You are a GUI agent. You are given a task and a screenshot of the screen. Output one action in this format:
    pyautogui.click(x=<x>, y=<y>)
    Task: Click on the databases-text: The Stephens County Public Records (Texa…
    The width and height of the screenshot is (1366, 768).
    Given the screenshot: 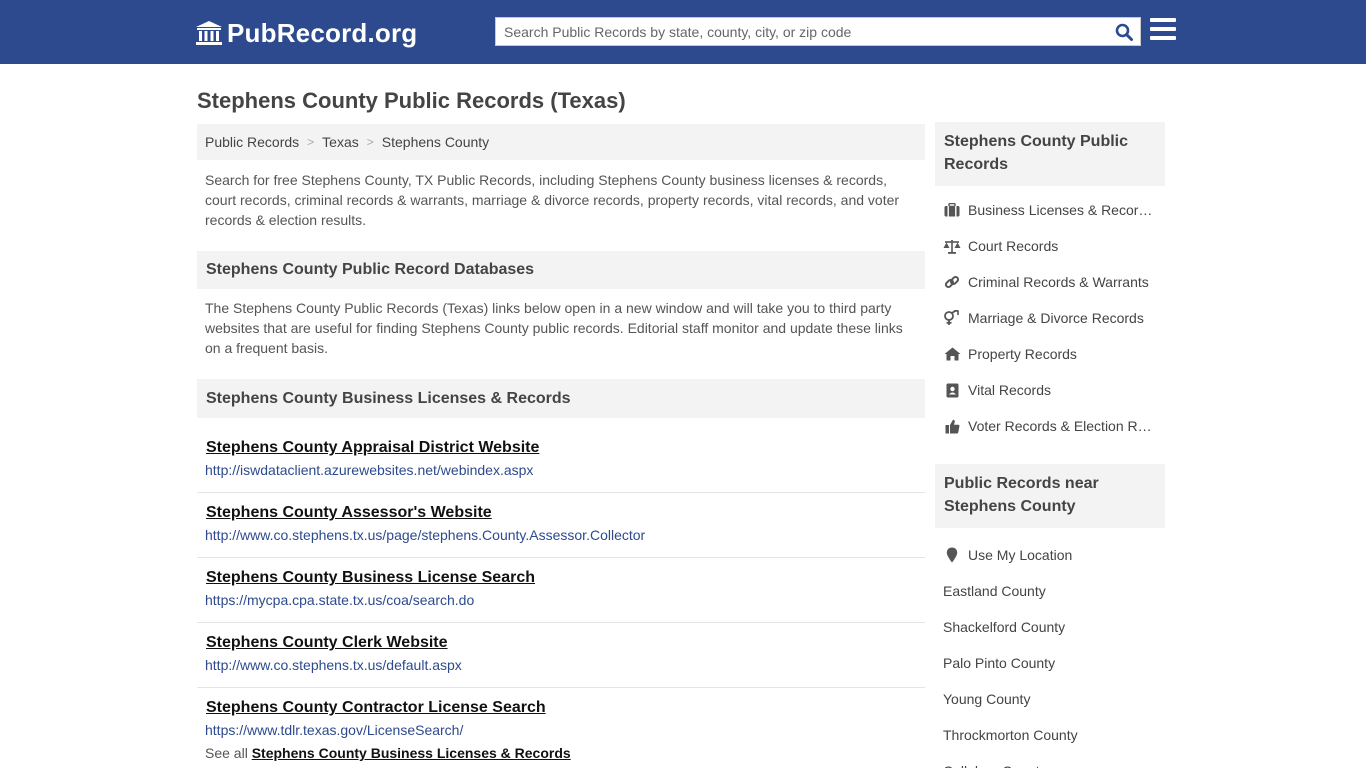 What is the action you would take?
    pyautogui.click(x=554, y=328)
    